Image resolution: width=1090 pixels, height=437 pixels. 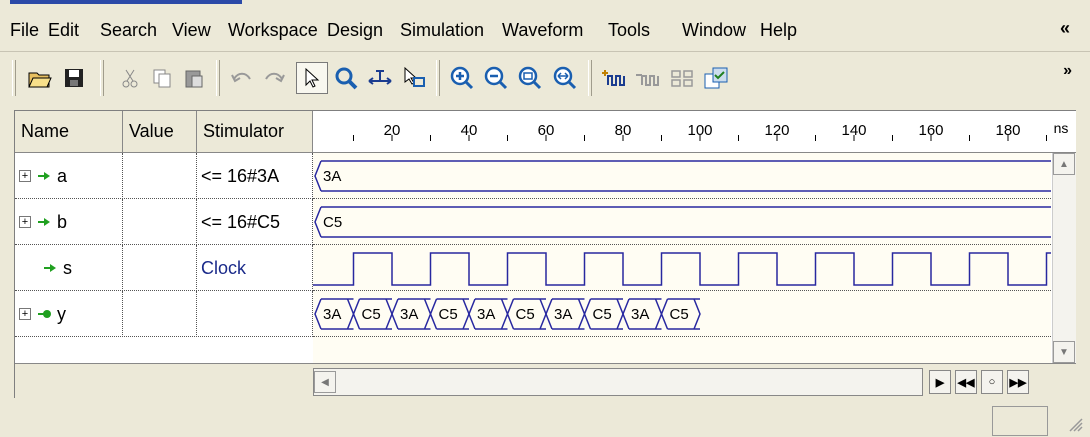 I want to click on column-header-value-label: Value, so click(x=151, y=131).